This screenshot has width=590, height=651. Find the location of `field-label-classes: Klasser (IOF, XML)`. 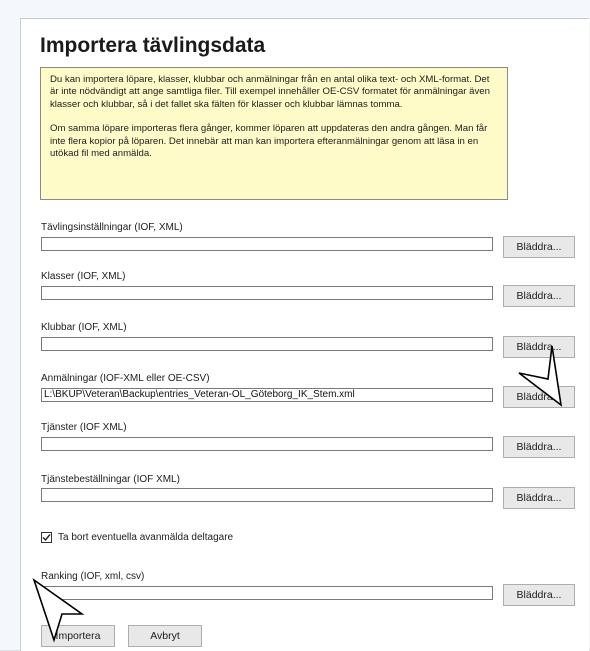

field-label-classes: Klasser (IOF, XML) is located at coordinates (83, 276).